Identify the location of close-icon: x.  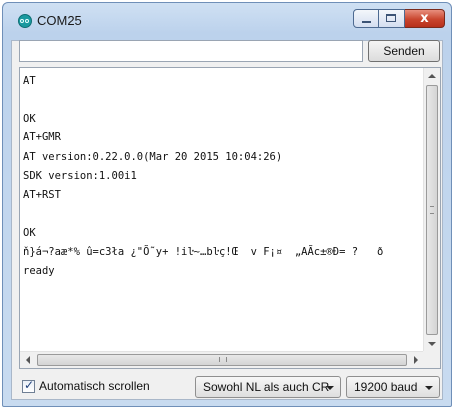
(424, 18).